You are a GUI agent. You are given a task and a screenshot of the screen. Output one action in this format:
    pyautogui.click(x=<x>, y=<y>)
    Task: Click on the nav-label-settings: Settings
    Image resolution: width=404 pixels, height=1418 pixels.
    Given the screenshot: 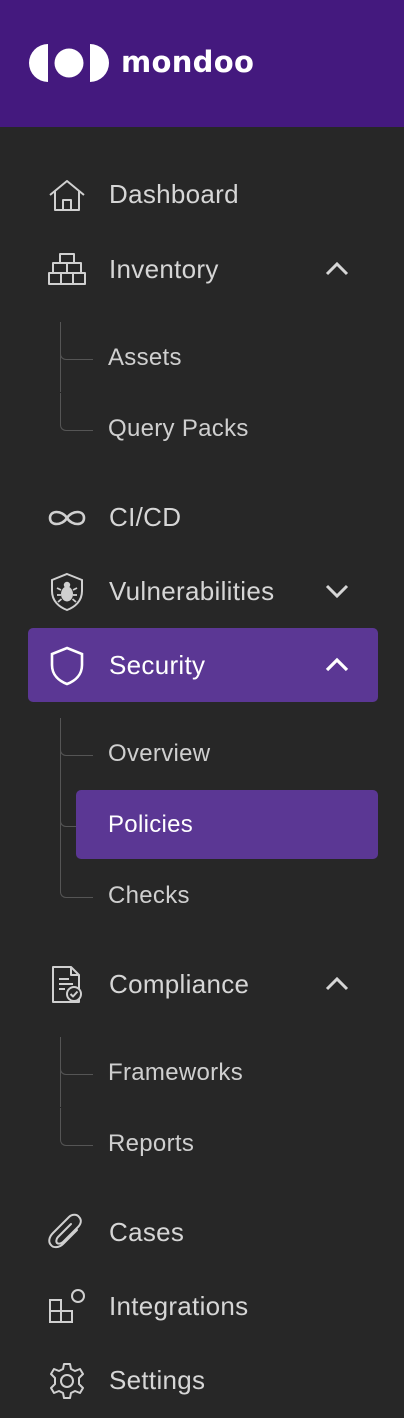 What is the action you would take?
    pyautogui.click(x=157, y=1380)
    